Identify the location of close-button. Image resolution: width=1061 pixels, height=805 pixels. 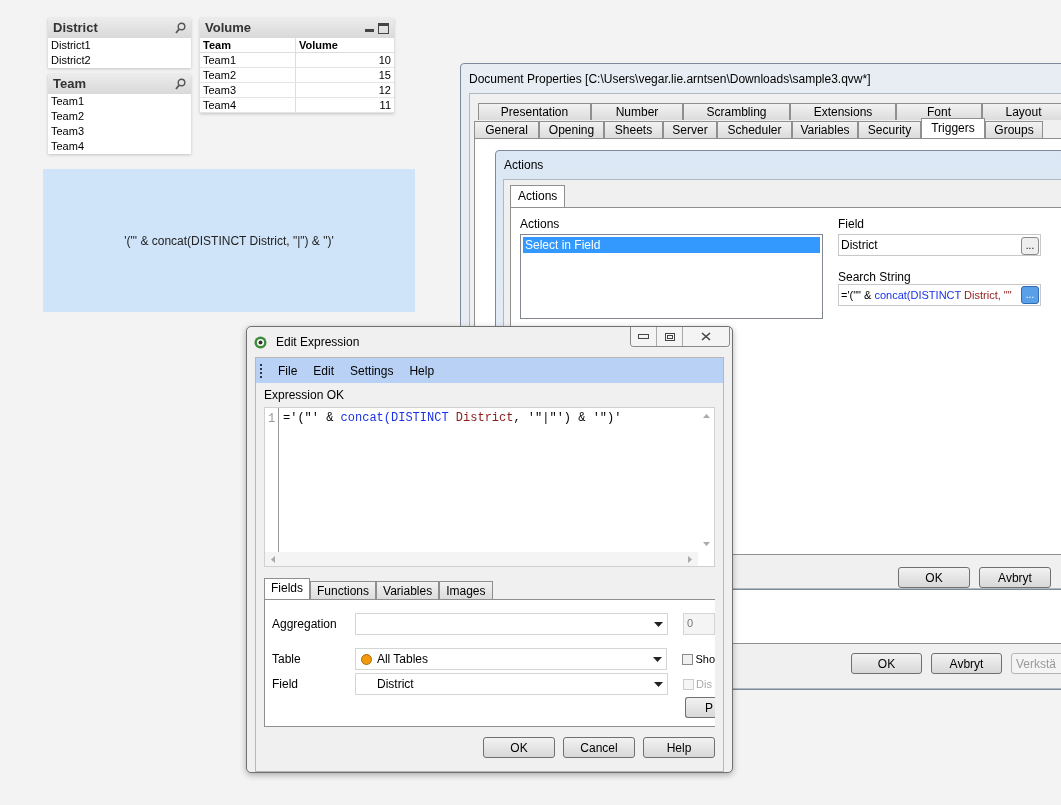
(706, 336).